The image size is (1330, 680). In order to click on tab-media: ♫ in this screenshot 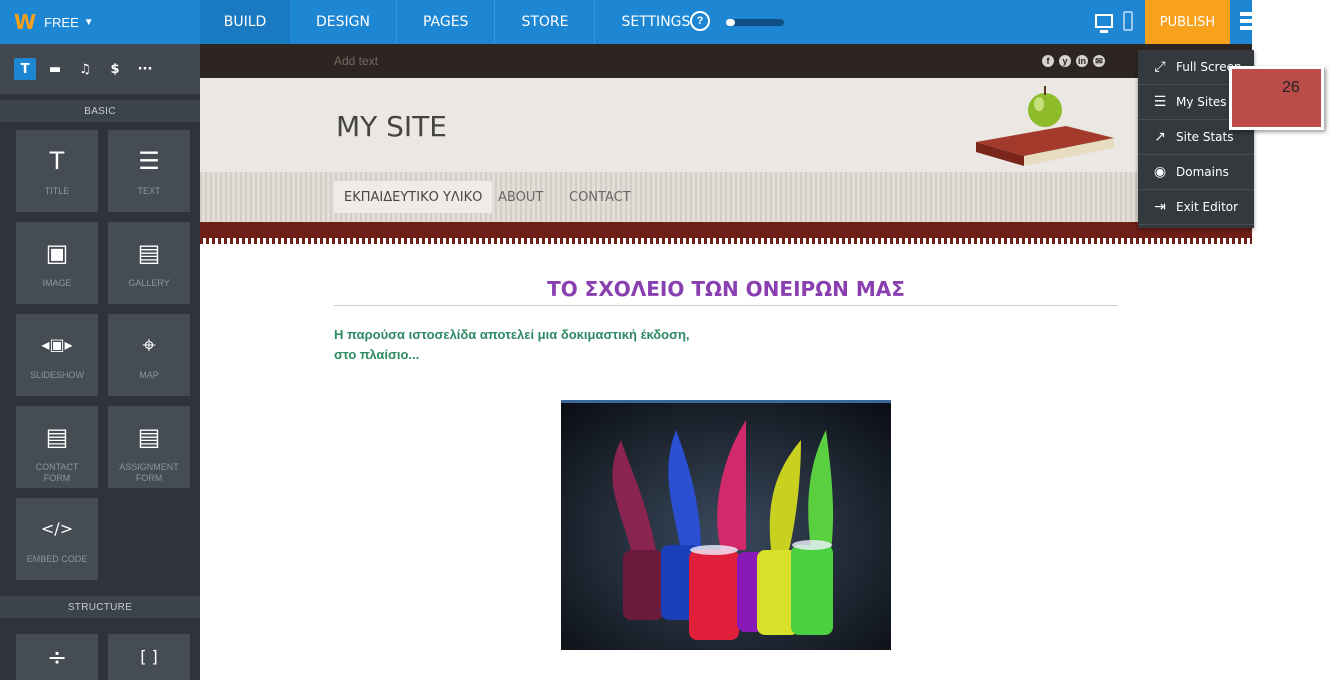, I will do `click(85, 69)`.